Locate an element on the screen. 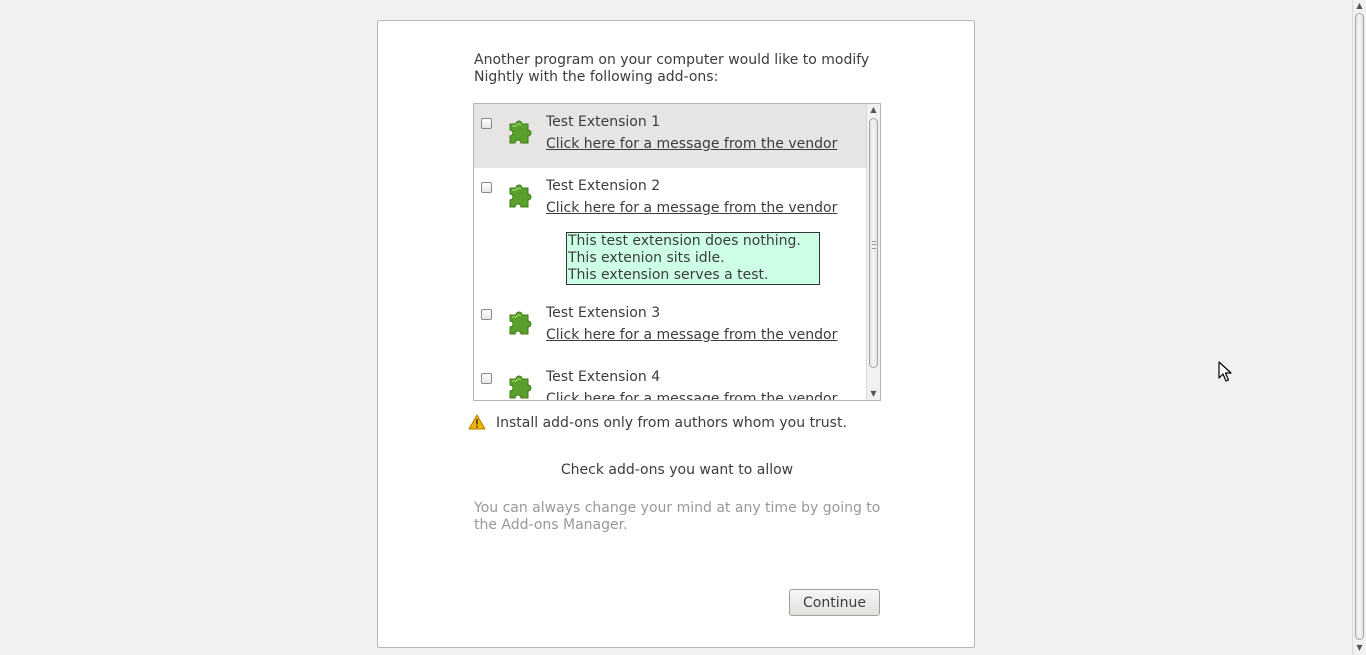  addon-name: Test Extension 4 is located at coordinates (603, 377).